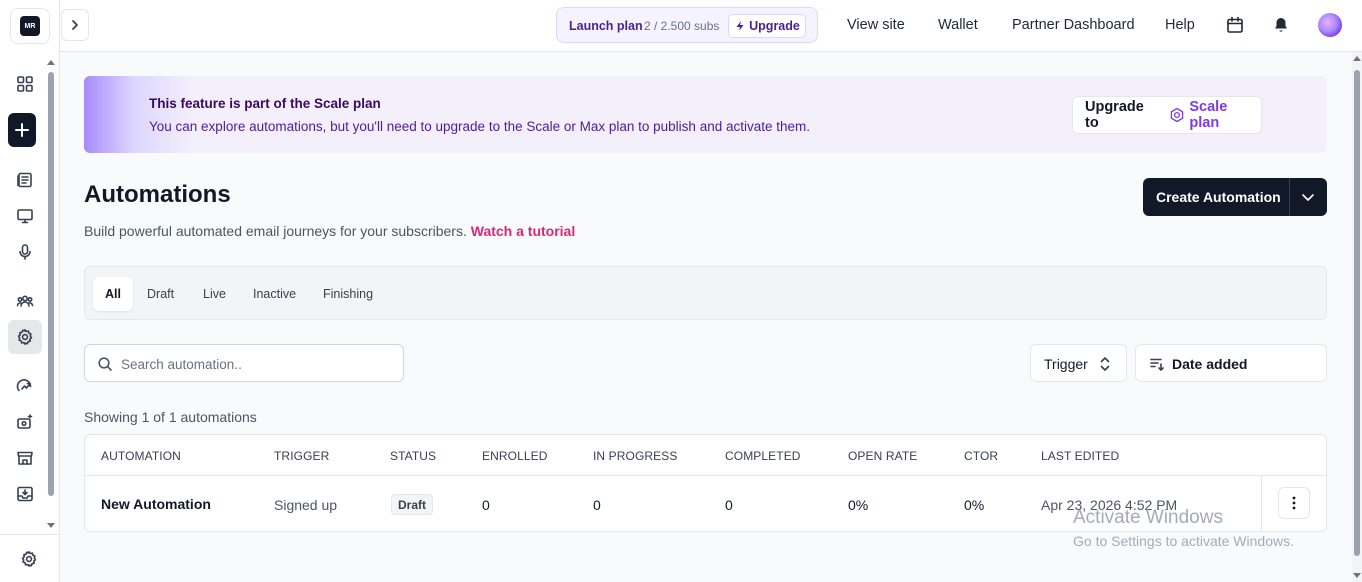  Describe the element at coordinates (1157, 364) in the screenshot. I see `sort-icon` at that location.